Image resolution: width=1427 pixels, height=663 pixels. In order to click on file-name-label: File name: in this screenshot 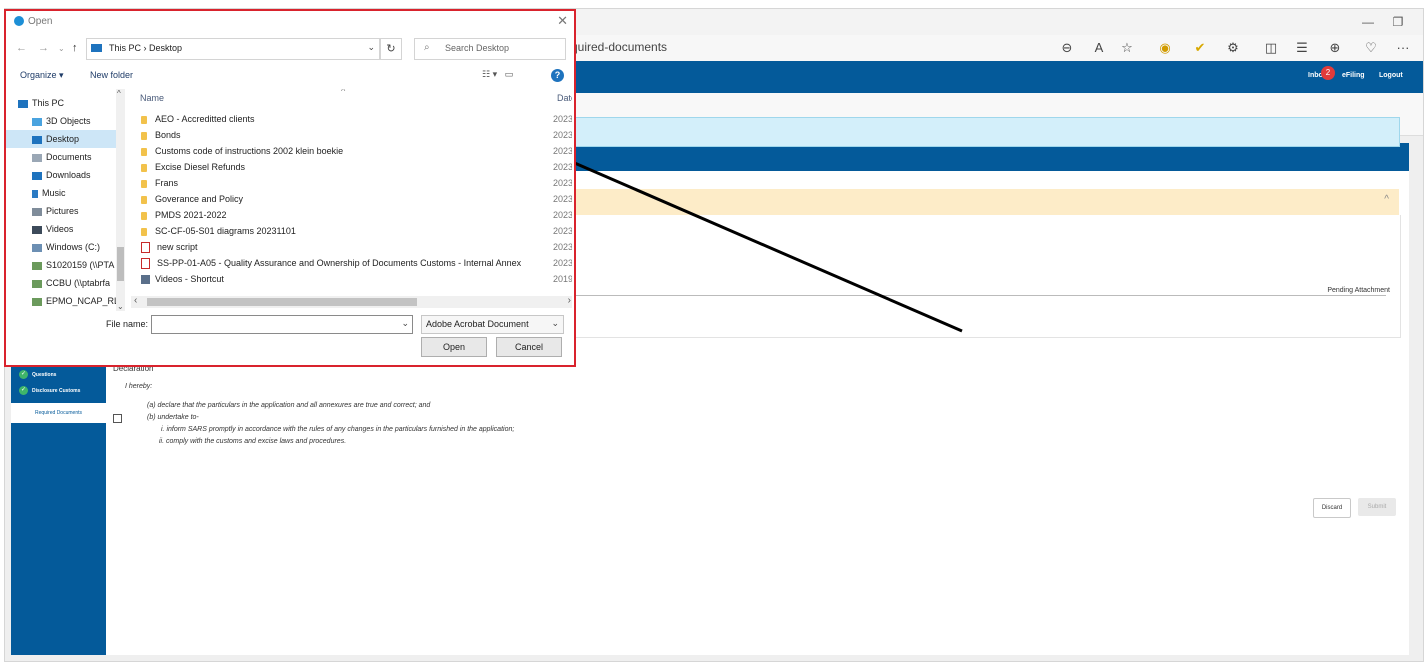, I will do `click(127, 324)`.